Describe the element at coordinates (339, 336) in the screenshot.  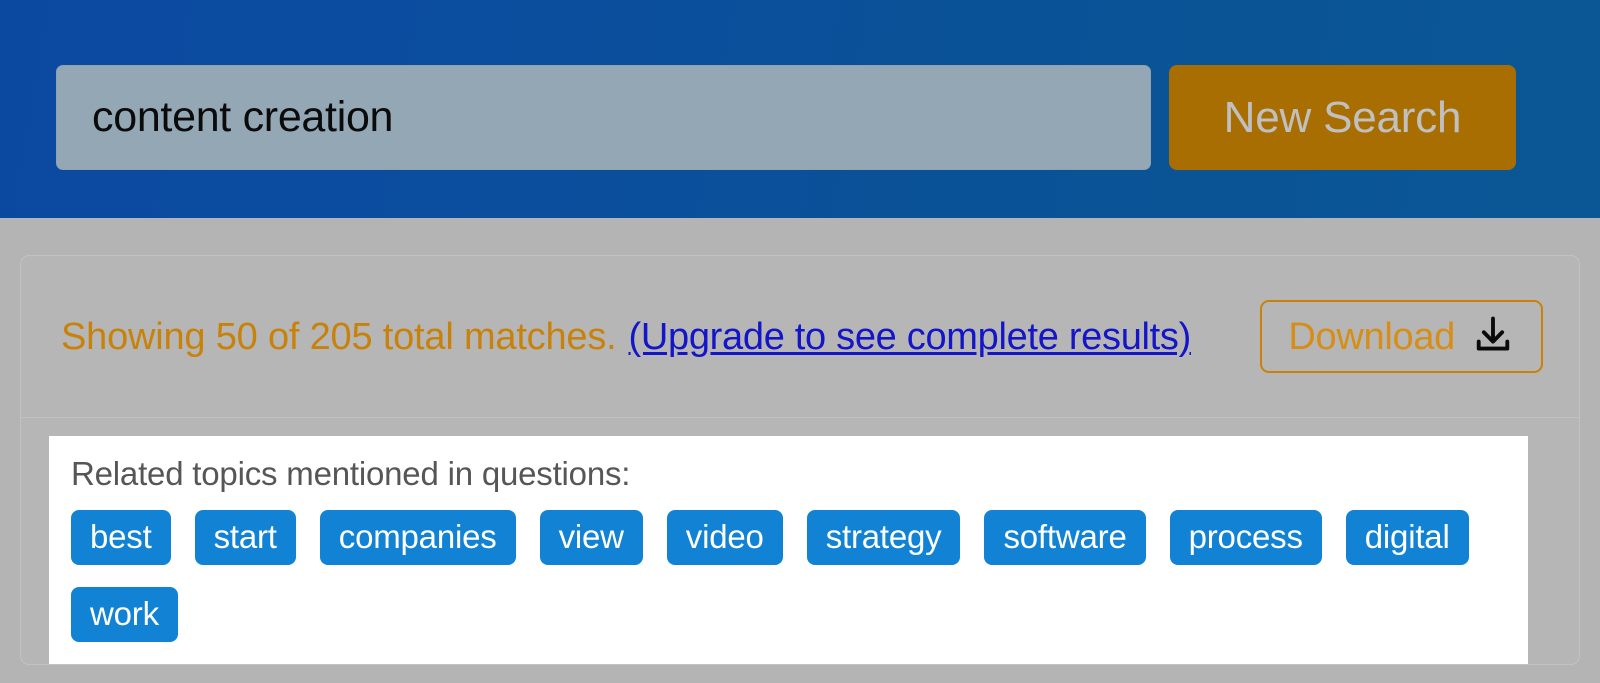
I see `results-summary-text: Showing 50 of 205 total matches.` at that location.